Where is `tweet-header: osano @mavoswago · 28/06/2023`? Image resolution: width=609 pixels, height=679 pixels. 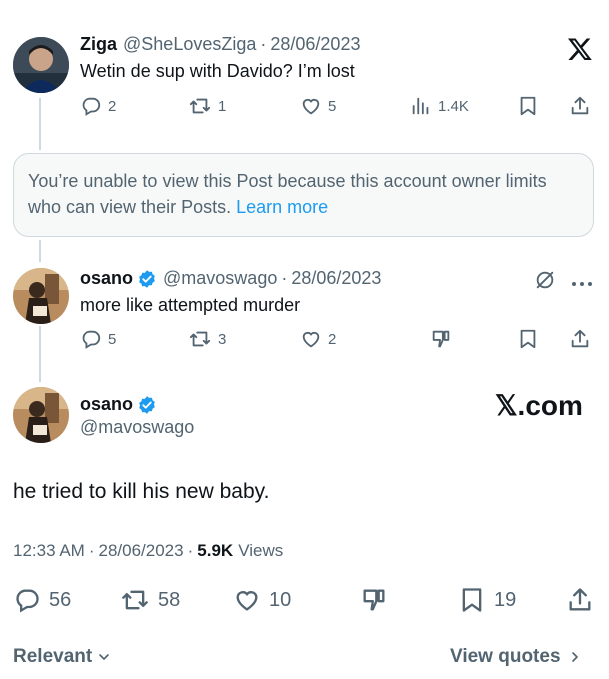
tweet-header: osano @mavoswago · 28/06/2023 is located at coordinates (230, 278).